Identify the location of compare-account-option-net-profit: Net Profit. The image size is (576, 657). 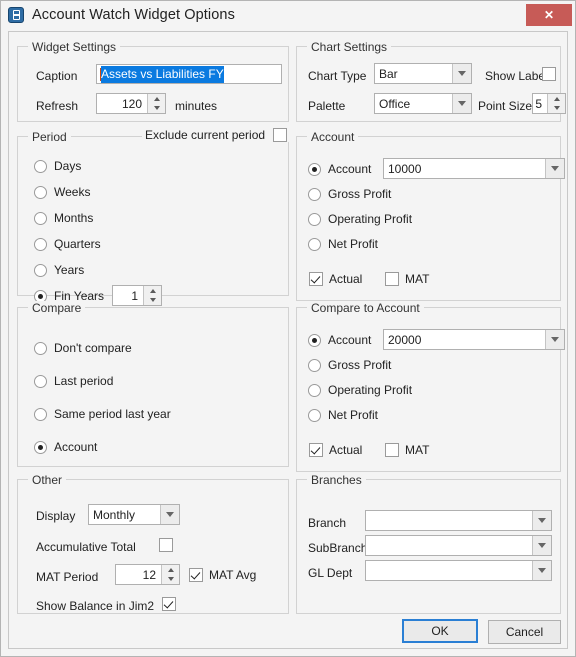
(343, 415).